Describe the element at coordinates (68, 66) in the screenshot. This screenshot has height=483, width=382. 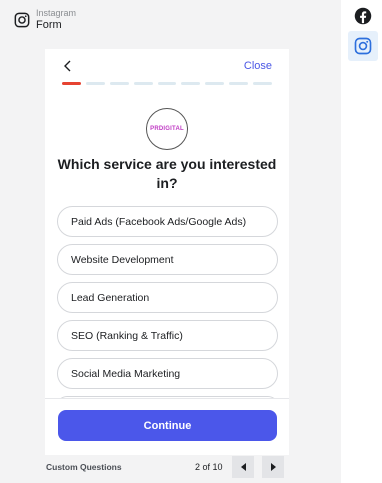
I see `back-chevron-icon` at that location.